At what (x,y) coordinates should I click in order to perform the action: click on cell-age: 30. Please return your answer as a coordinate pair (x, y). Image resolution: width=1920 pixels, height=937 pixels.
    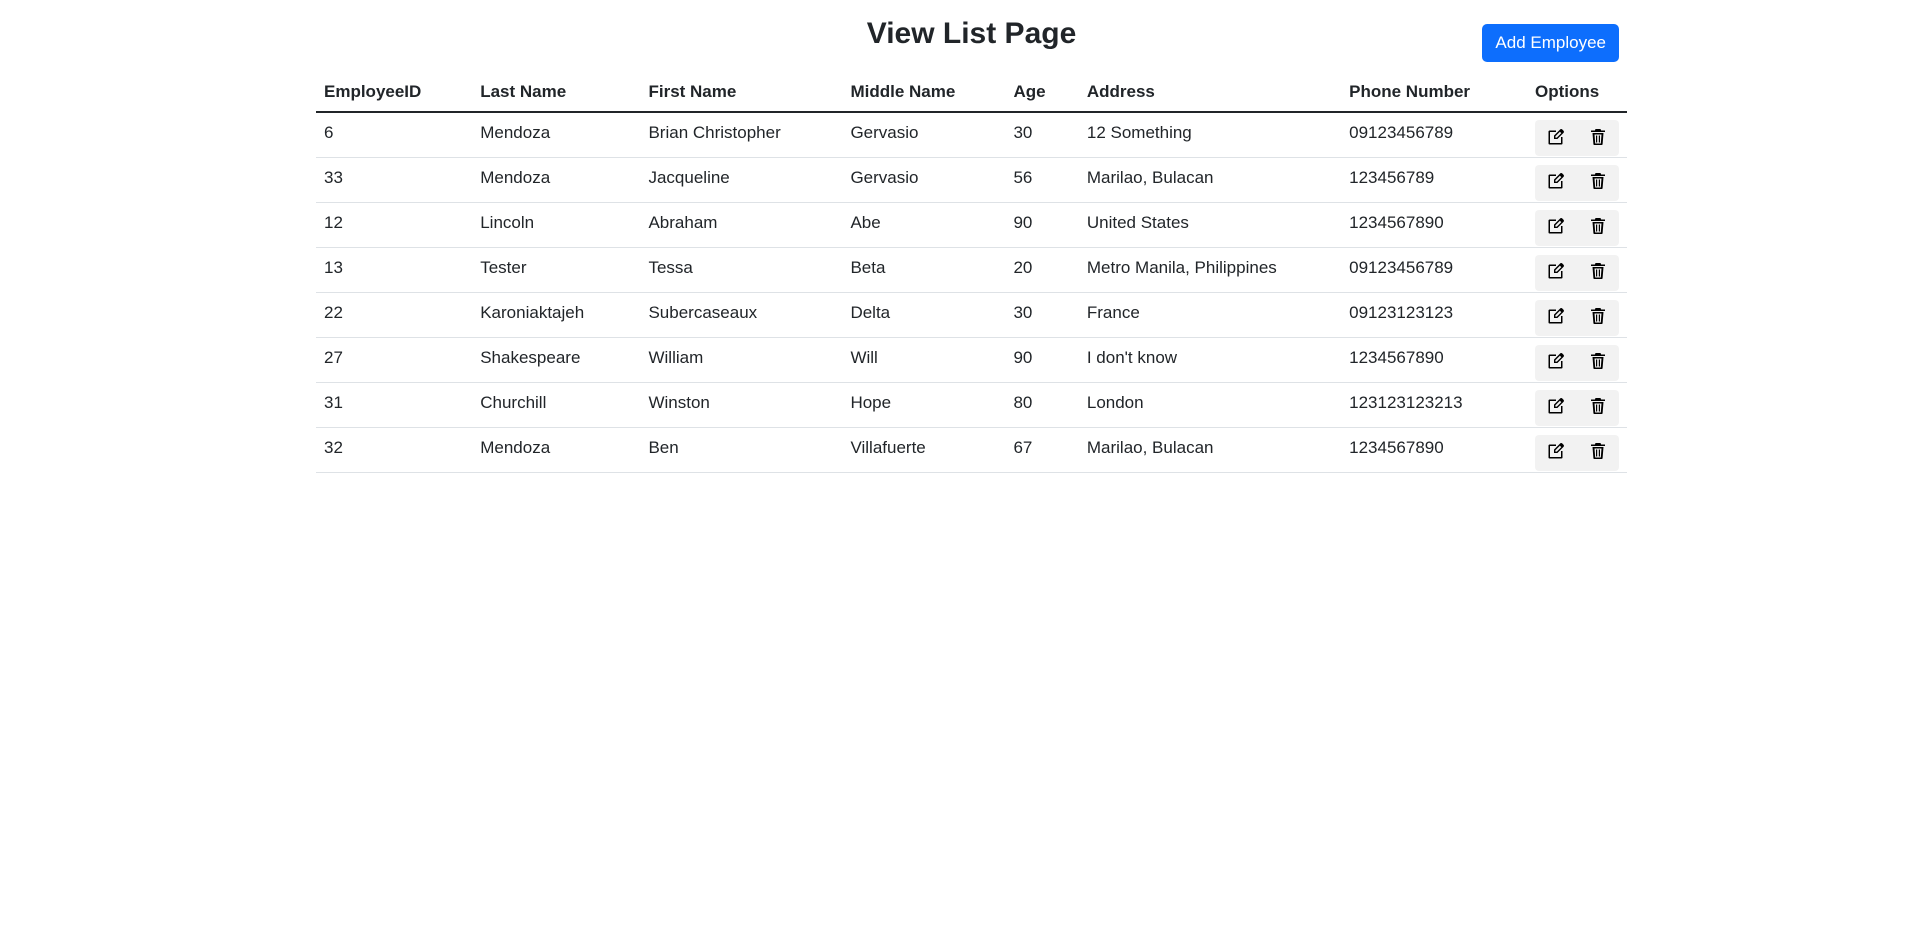
    Looking at the image, I should click on (1042, 135).